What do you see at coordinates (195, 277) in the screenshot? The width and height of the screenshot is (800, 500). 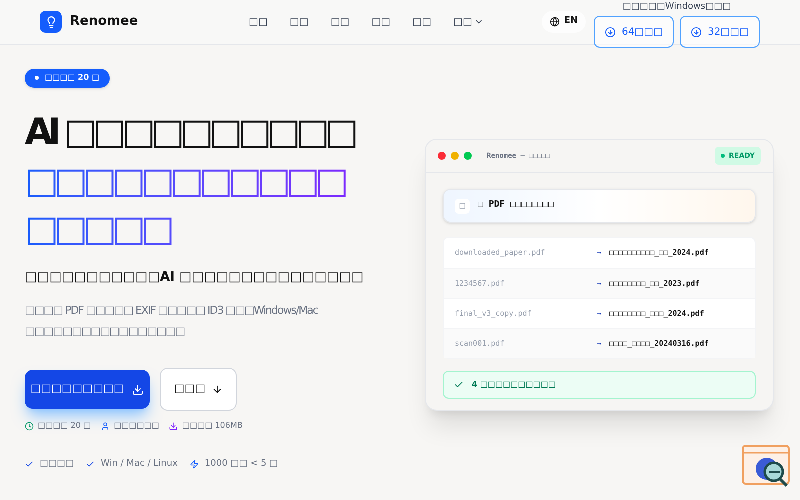 I see `subtitle: □□□□□□□□□□□AI □□□□□□□□□□□□□□□` at bounding box center [195, 277].